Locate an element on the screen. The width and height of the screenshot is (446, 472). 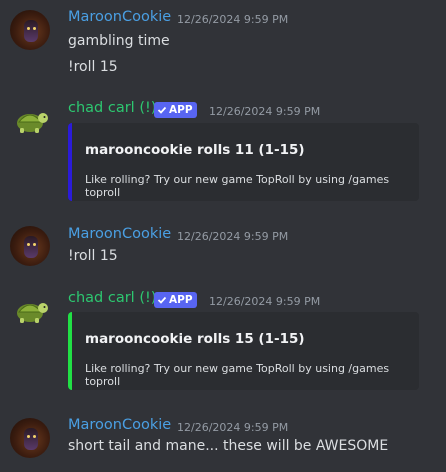
message-text: gambling time is located at coordinates (119, 41).